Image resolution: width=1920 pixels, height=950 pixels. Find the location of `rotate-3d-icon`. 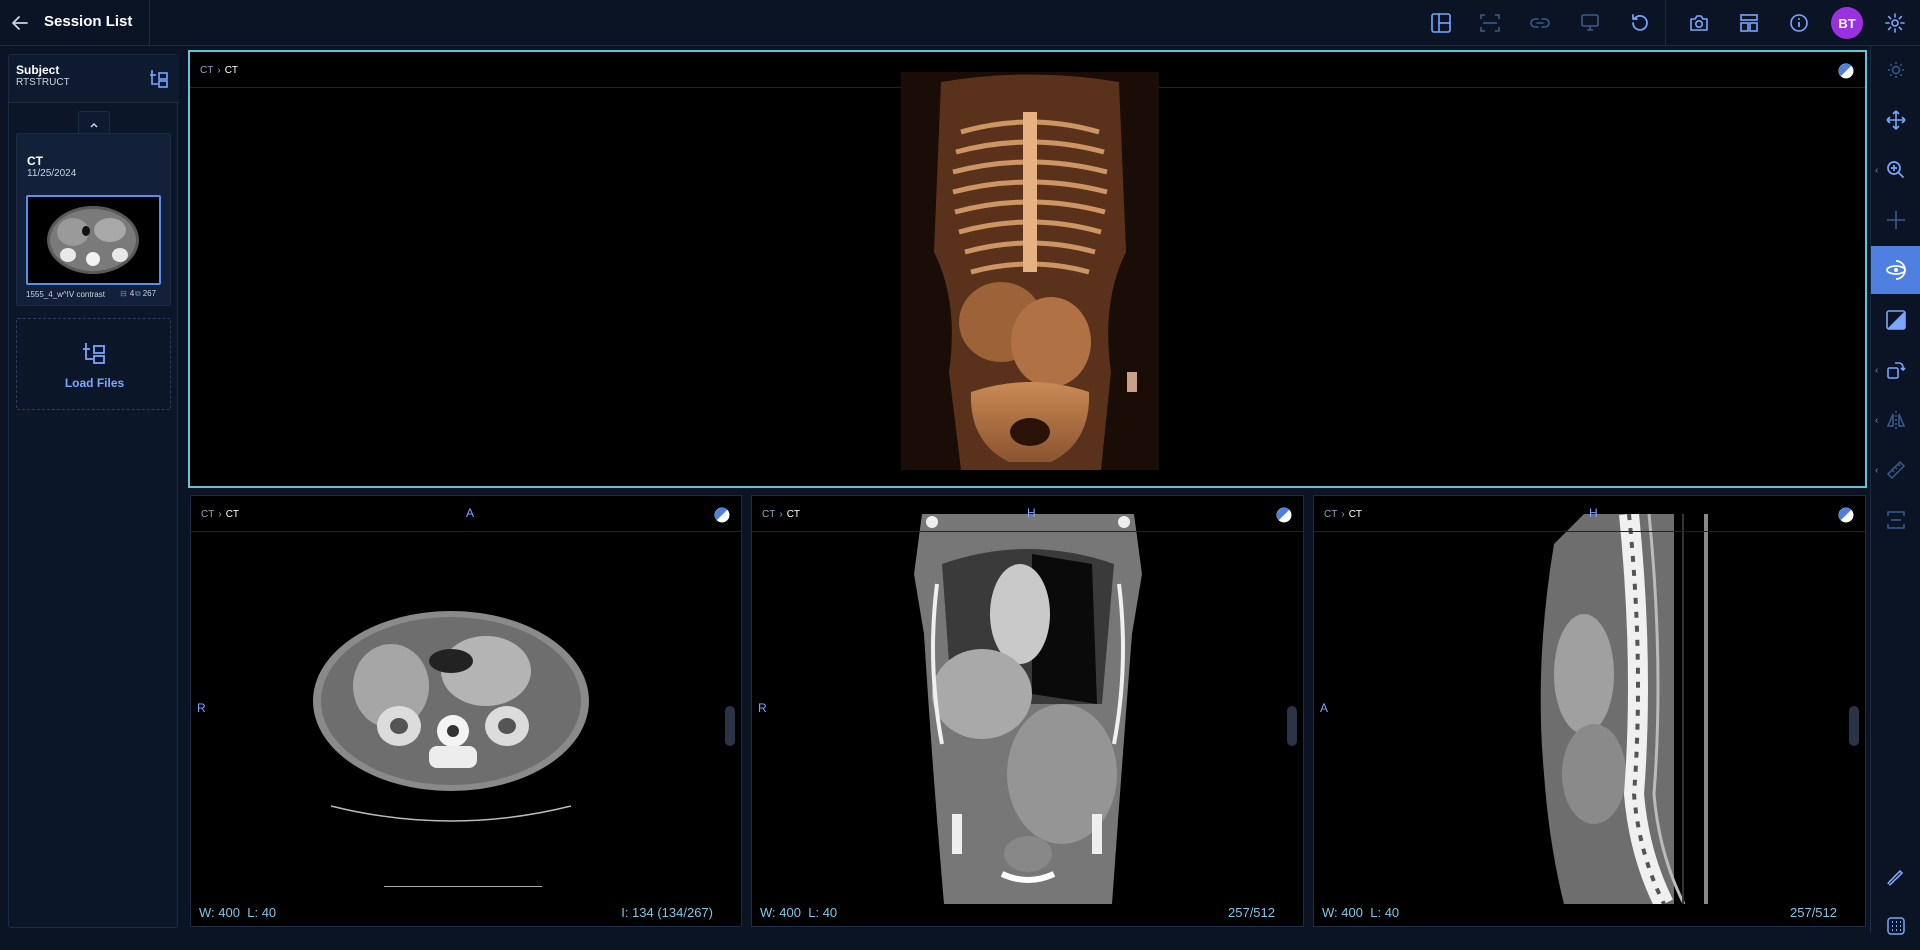

rotate-3d-icon is located at coordinates (1895, 270).